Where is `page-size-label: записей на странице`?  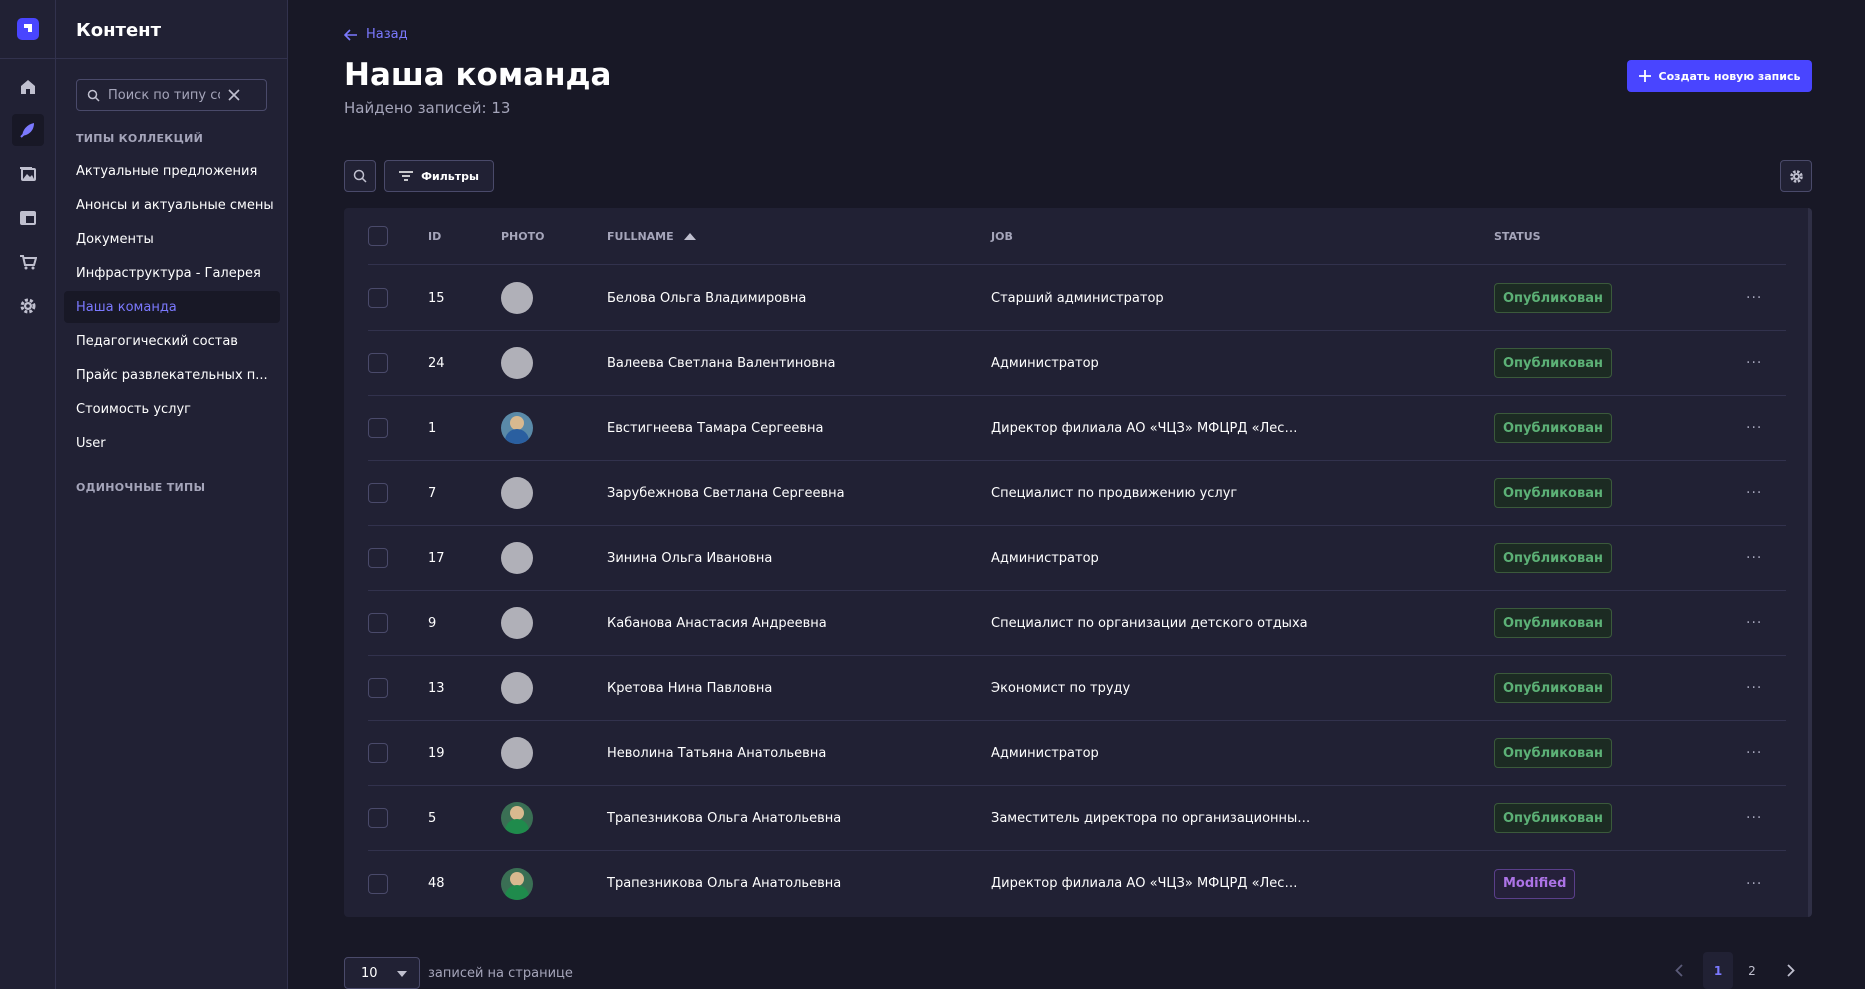 page-size-label: записей на странице is located at coordinates (500, 973).